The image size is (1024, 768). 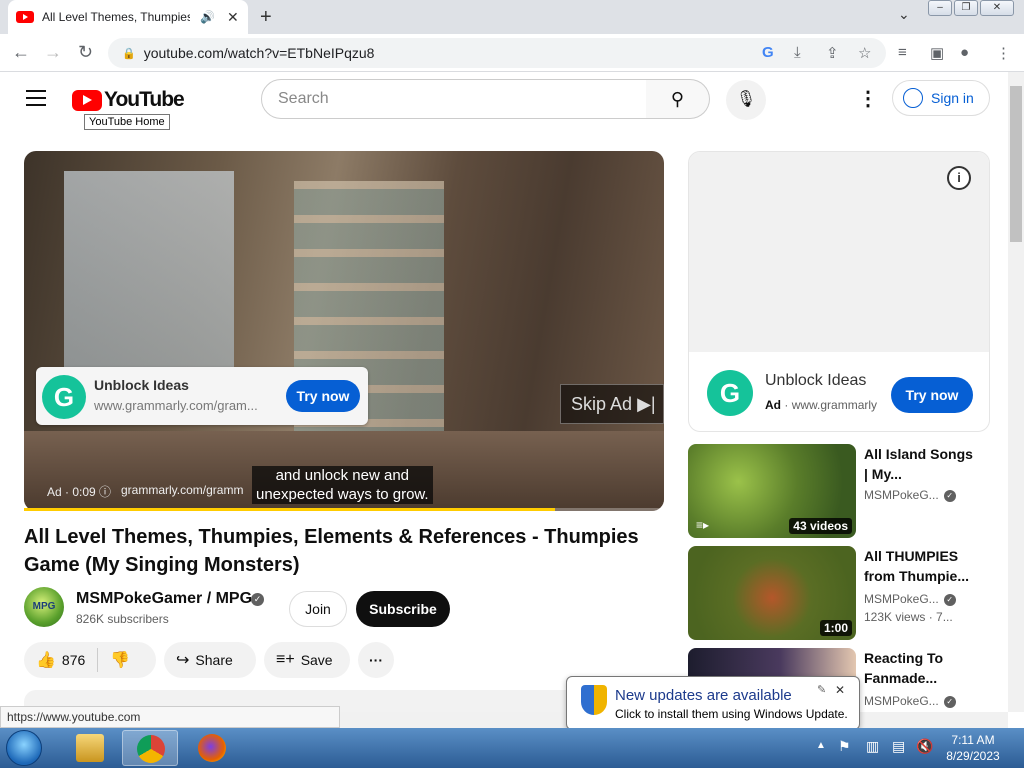 I want to click on caption-line: and unlock new and, so click(x=342, y=475).